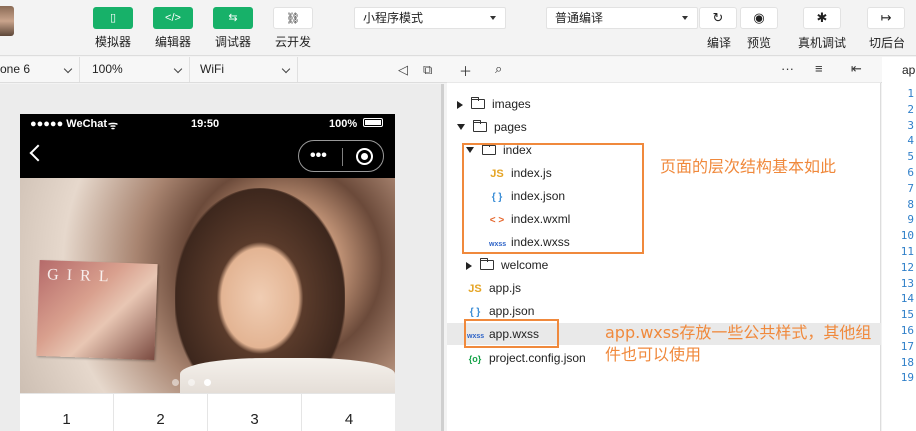  What do you see at coordinates (910, 188) in the screenshot?
I see `line-number: 7` at bounding box center [910, 188].